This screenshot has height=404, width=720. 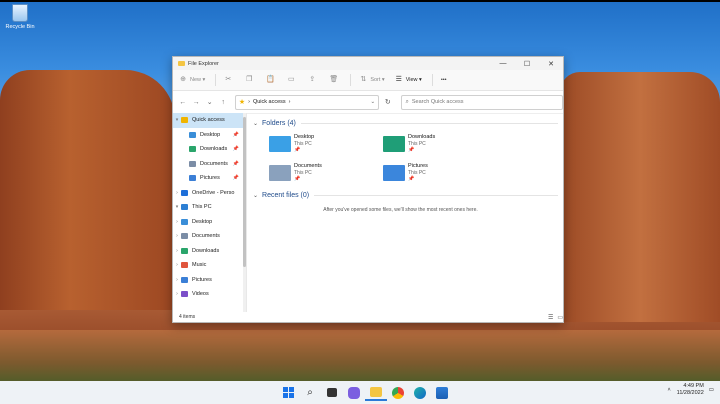 What do you see at coordinates (184, 192) in the screenshot?
I see `onedrive-icon` at bounding box center [184, 192].